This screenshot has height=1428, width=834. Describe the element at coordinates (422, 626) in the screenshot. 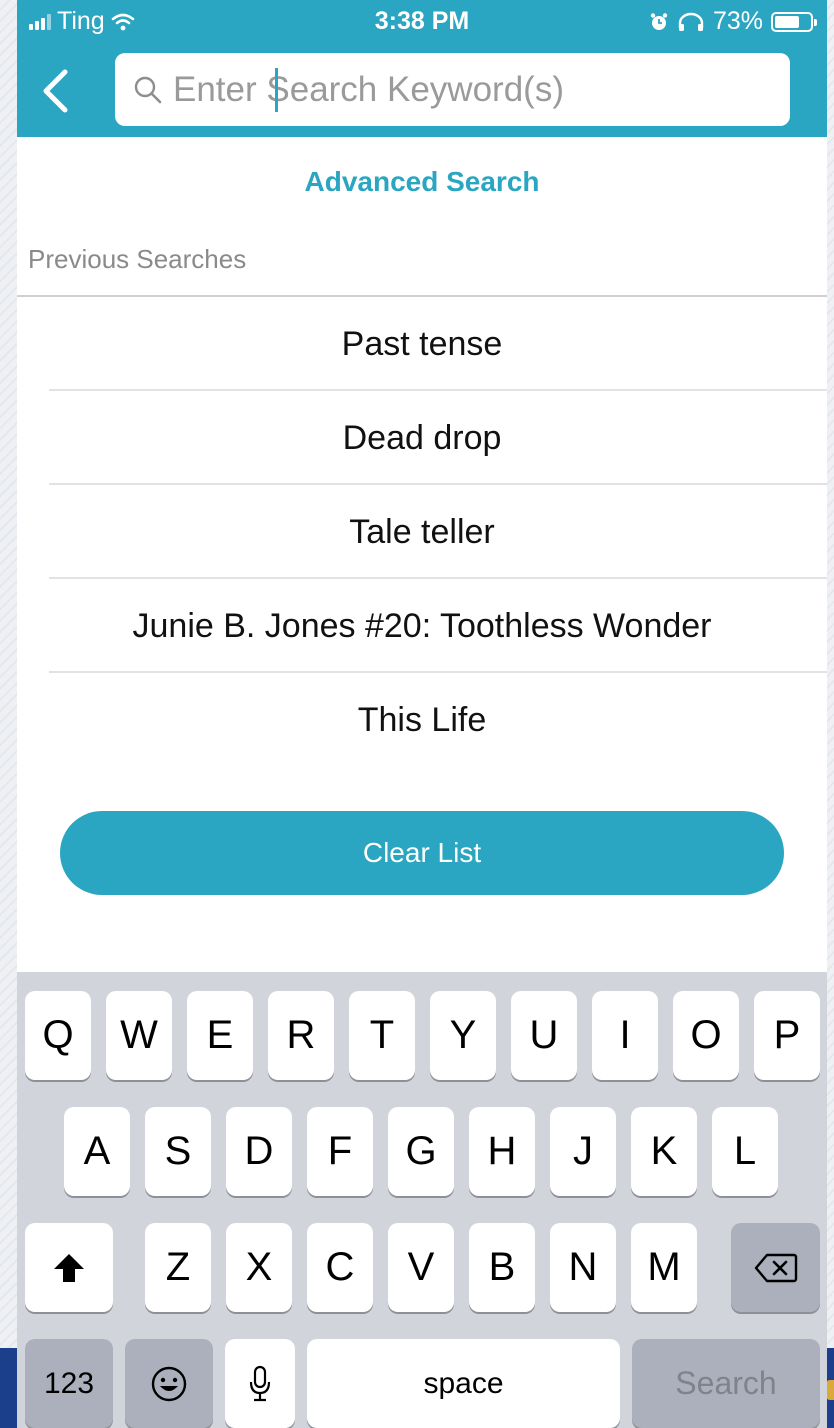

I see `list-item: Junie B. Jones #20: Toothless Wonder` at that location.